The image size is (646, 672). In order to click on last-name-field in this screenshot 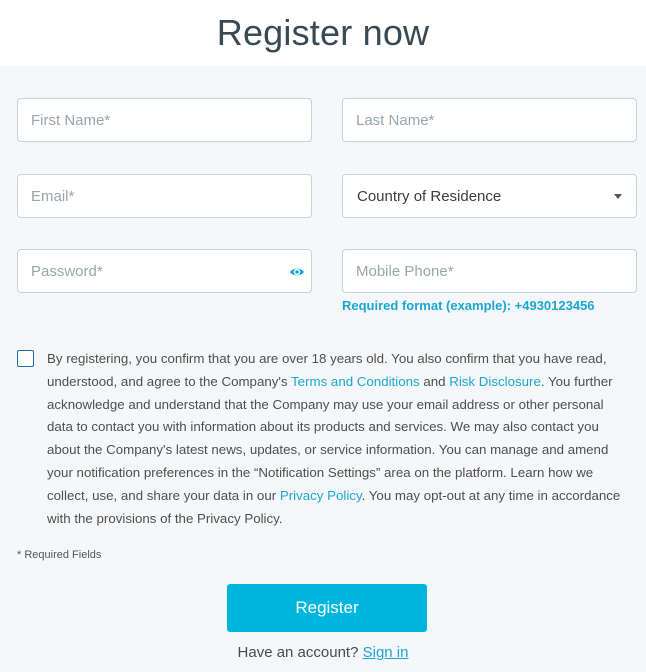, I will do `click(489, 120)`.